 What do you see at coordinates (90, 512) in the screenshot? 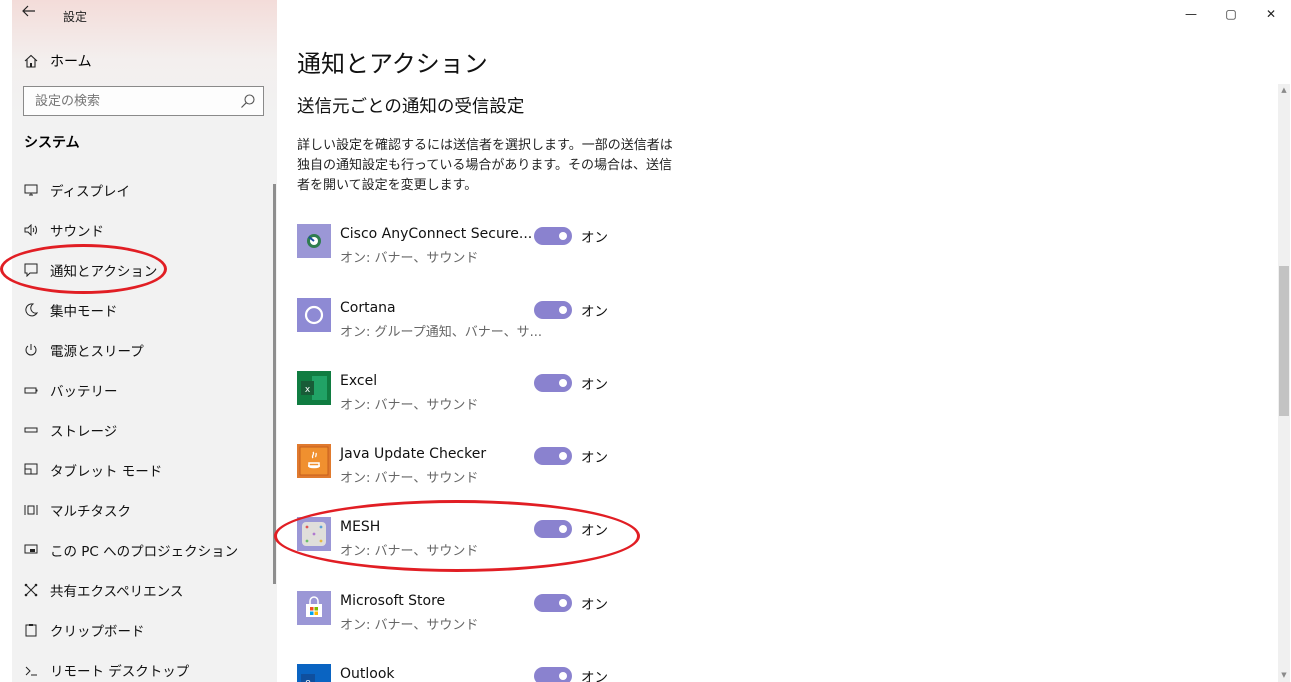
I see `sidebar-item-label: マルチタスク` at bounding box center [90, 512].